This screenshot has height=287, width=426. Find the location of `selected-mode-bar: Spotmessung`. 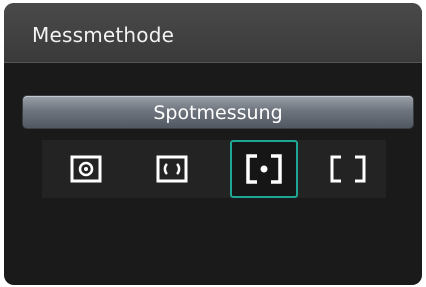

selected-mode-bar: Spotmessung is located at coordinates (218, 112).